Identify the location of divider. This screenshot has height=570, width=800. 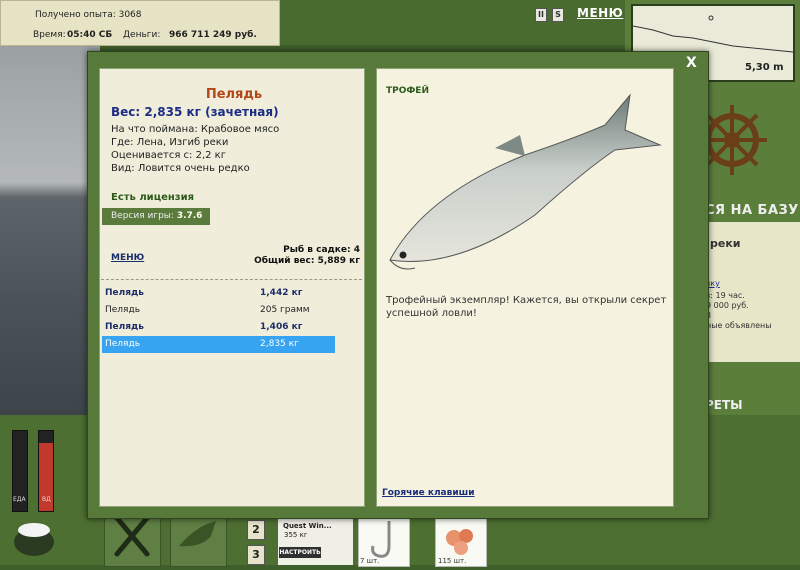
(231, 279).